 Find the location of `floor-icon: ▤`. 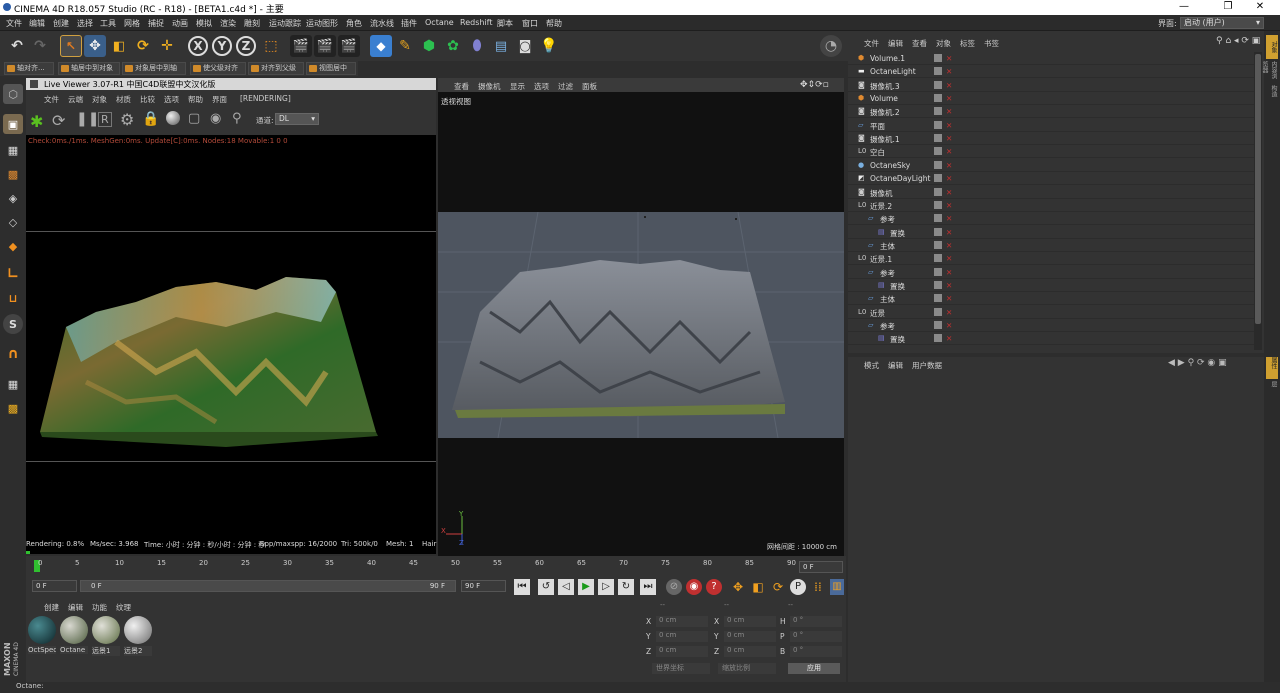

floor-icon: ▤ is located at coordinates (501, 46).